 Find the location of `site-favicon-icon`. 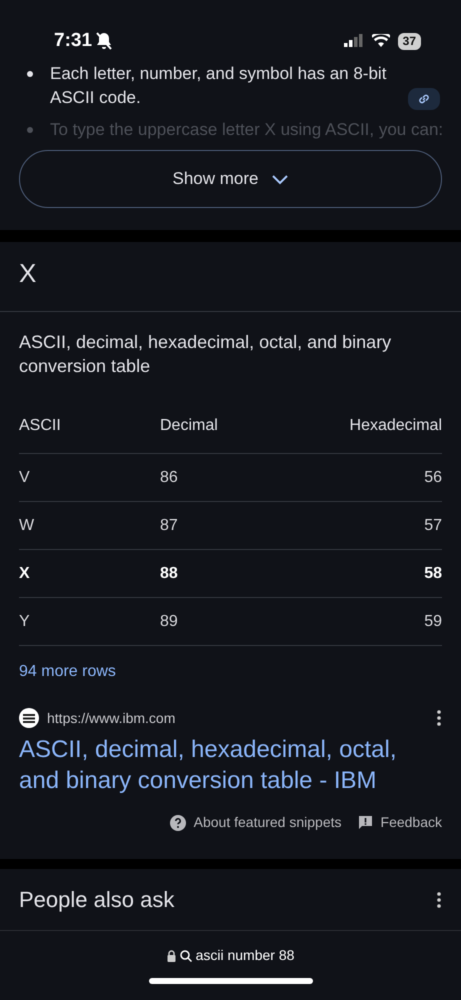

site-favicon-icon is located at coordinates (29, 718).